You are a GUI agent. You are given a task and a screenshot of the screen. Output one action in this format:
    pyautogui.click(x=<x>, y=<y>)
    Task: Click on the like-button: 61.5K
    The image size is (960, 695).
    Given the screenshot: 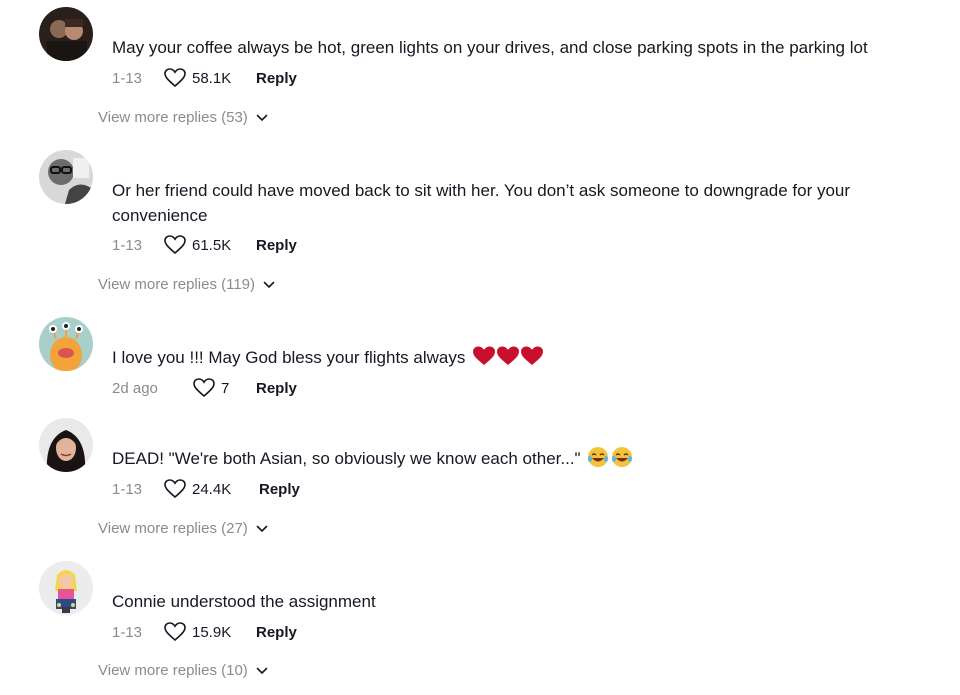 What is the action you would take?
    pyautogui.click(x=197, y=245)
    